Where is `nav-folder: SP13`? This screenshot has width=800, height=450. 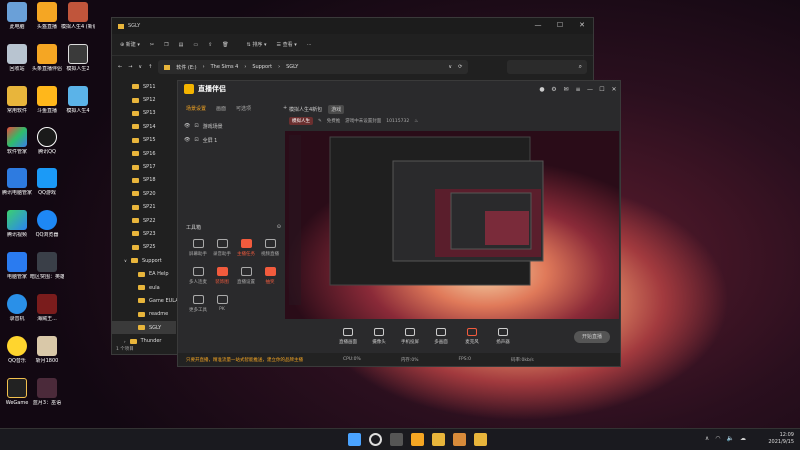
nav-folder: SP13 is located at coordinates (144, 113).